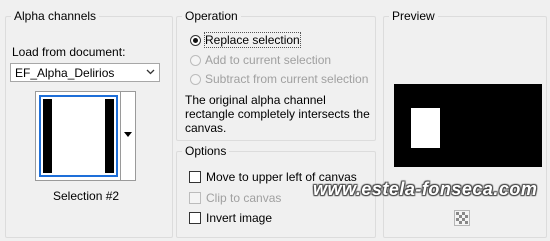 The image size is (550, 241). I want to click on clip-to-canvas-checkbox: Clip to canvas, so click(235, 198).